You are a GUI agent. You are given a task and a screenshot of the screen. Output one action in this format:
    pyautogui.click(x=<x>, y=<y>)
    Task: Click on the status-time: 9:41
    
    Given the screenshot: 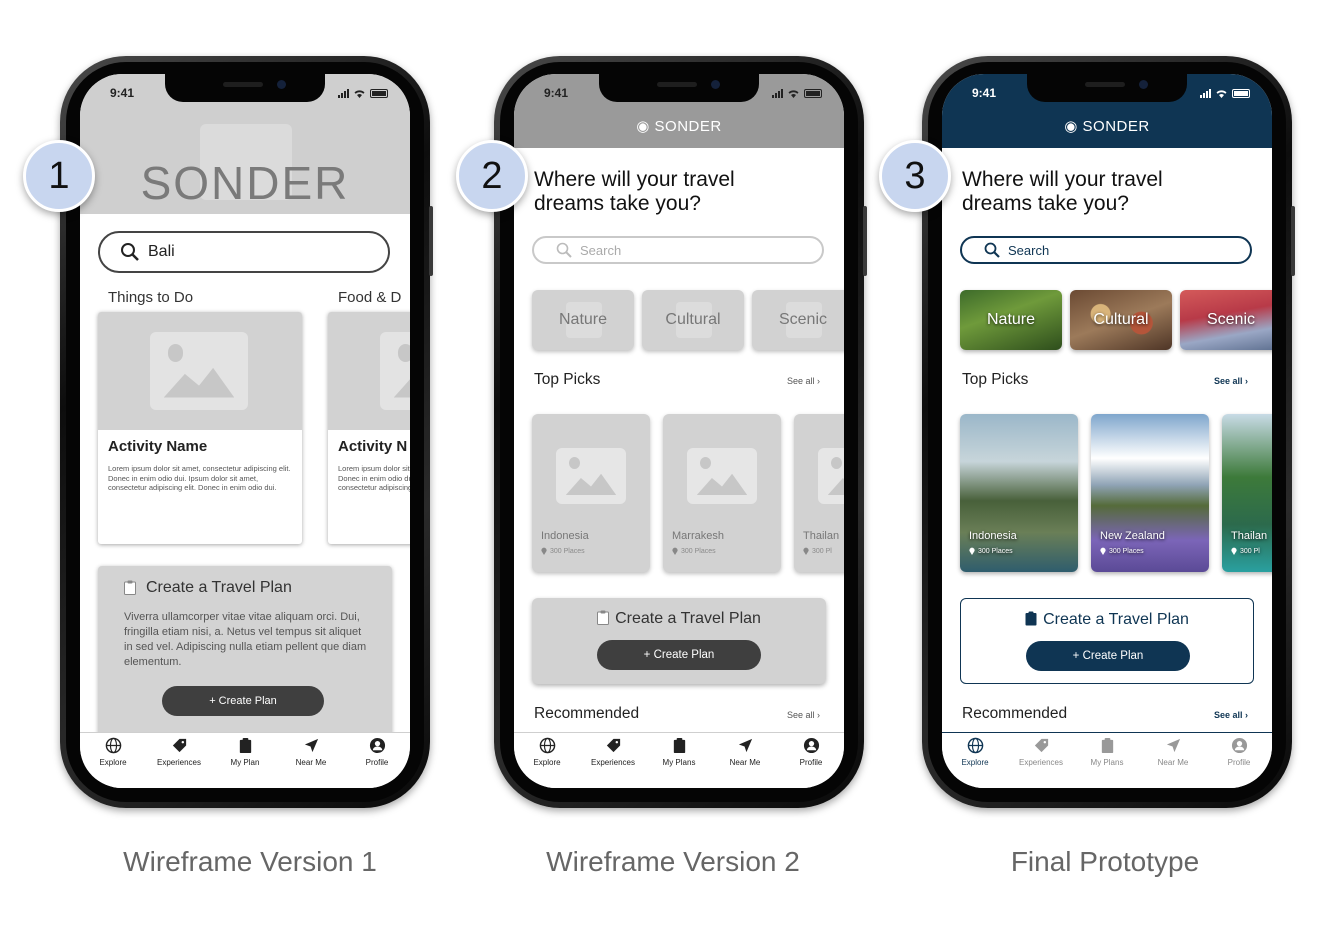 What is the action you would take?
    pyautogui.click(x=556, y=93)
    